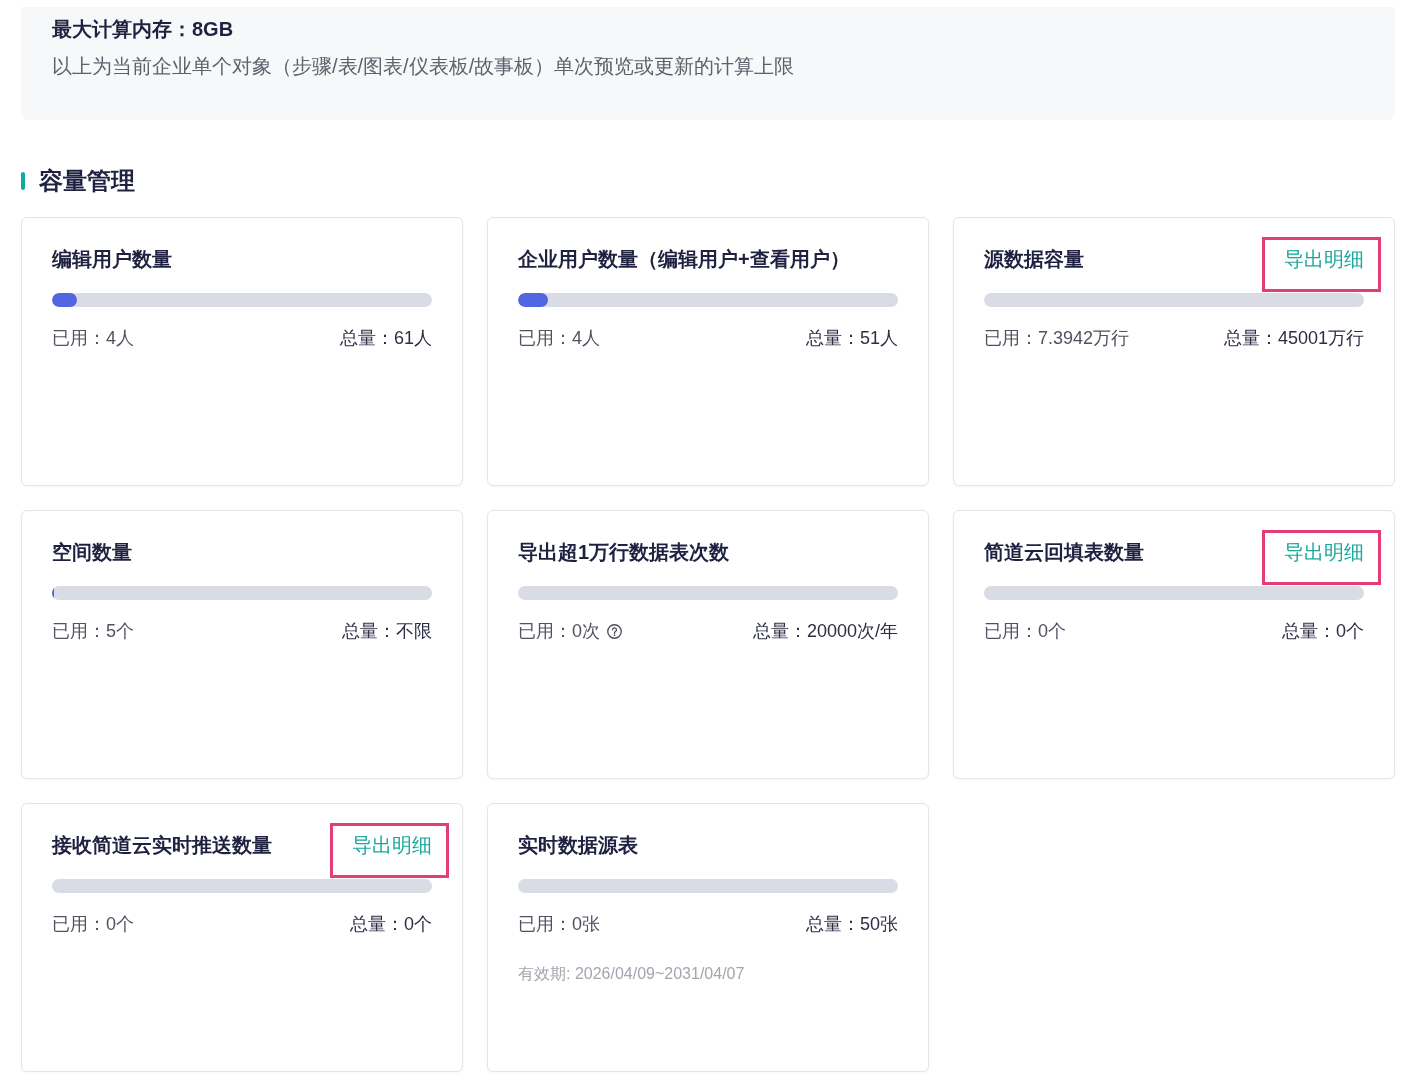 The width and height of the screenshot is (1426, 1081). Describe the element at coordinates (851, 924) in the screenshot. I see `total-amount: 总量：50张` at that location.